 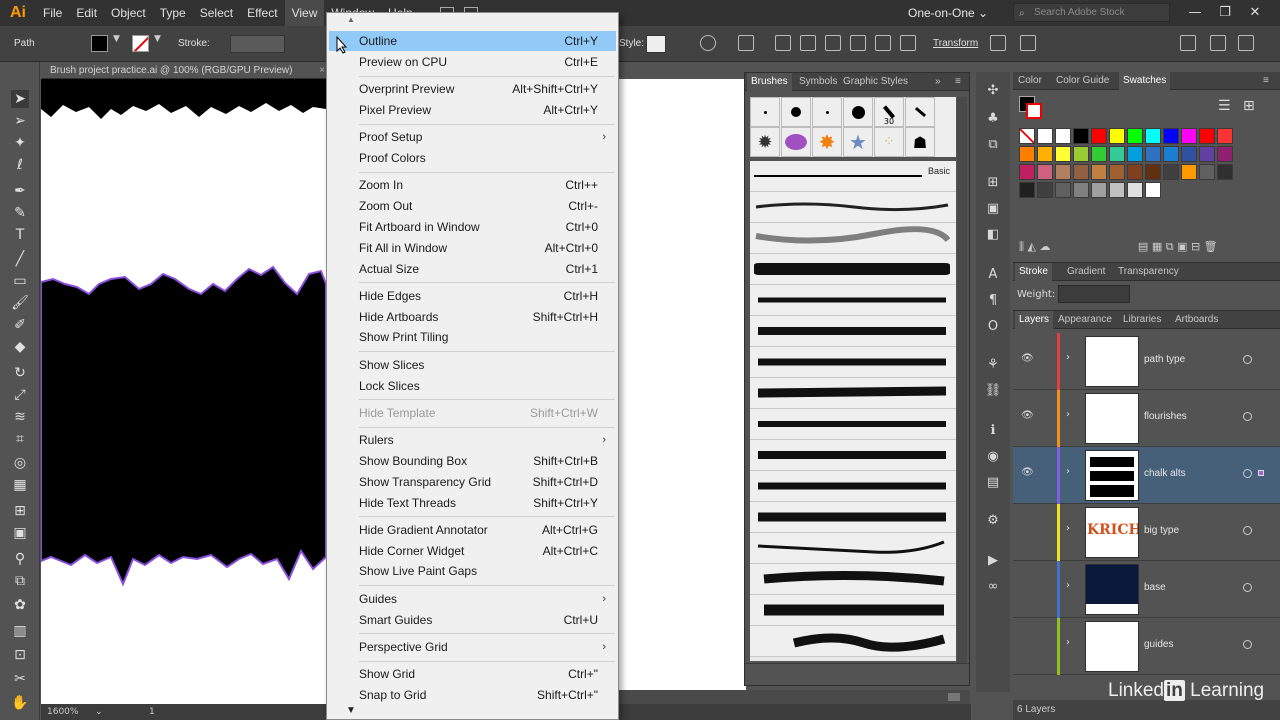 What do you see at coordinates (993, 183) in the screenshot?
I see `align-panel-icon: ⊞` at bounding box center [993, 183].